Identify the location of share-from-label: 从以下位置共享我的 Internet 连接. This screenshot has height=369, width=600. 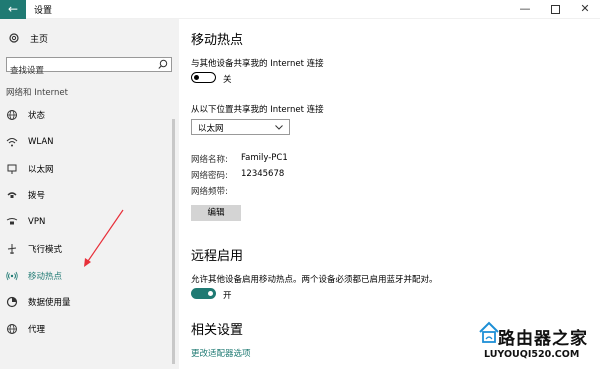
(257, 110).